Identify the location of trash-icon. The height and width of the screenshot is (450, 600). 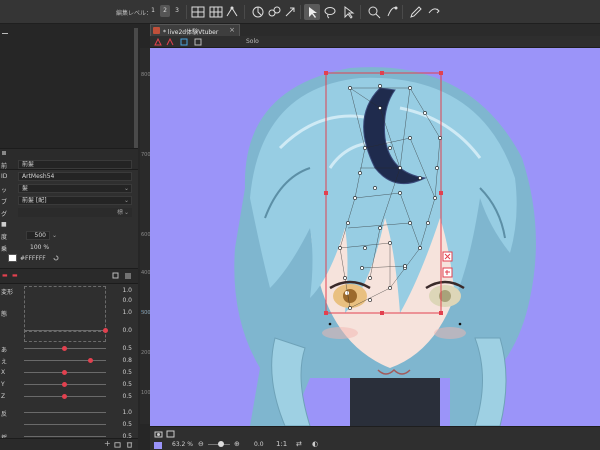
(129, 444).